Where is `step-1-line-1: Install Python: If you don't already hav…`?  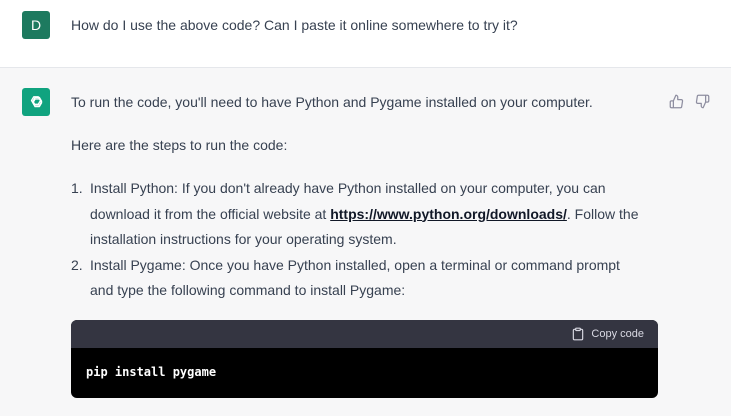
step-1-line-1: Install Python: If you don't already hav… is located at coordinates (348, 188).